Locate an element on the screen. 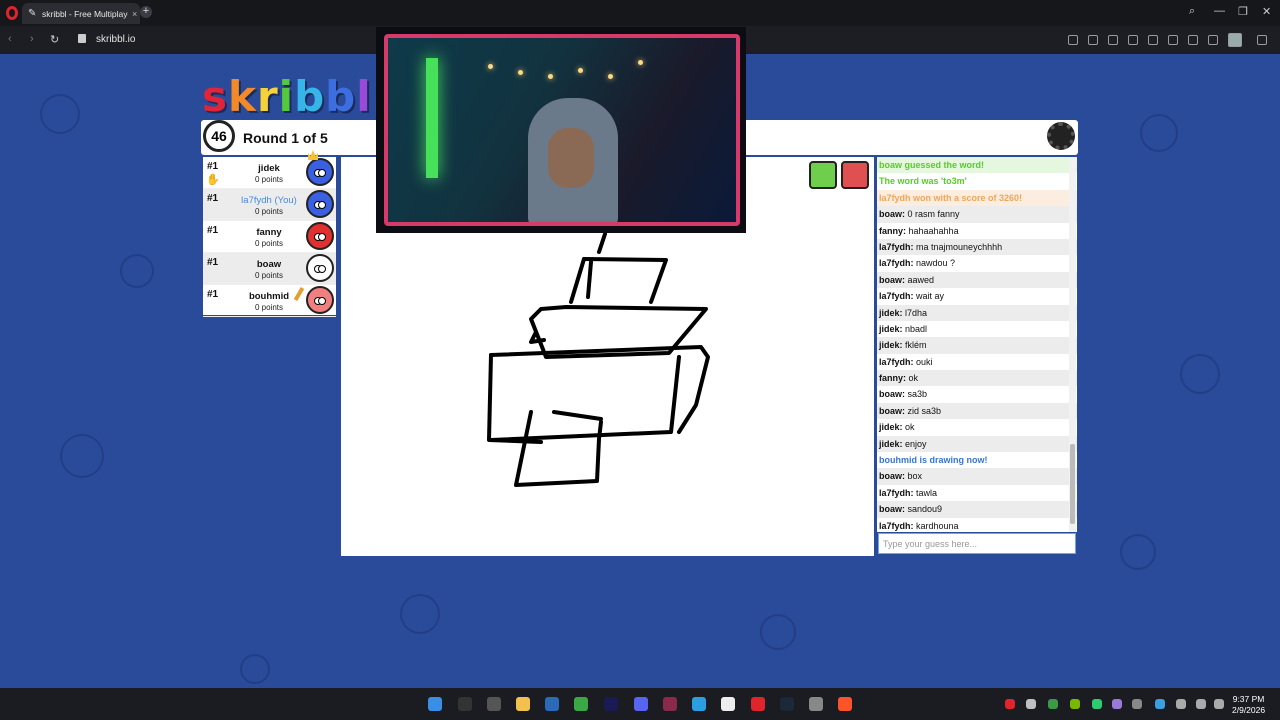 This screenshot has width=1280, height=720. settings-gear-icon is located at coordinates (1061, 136).